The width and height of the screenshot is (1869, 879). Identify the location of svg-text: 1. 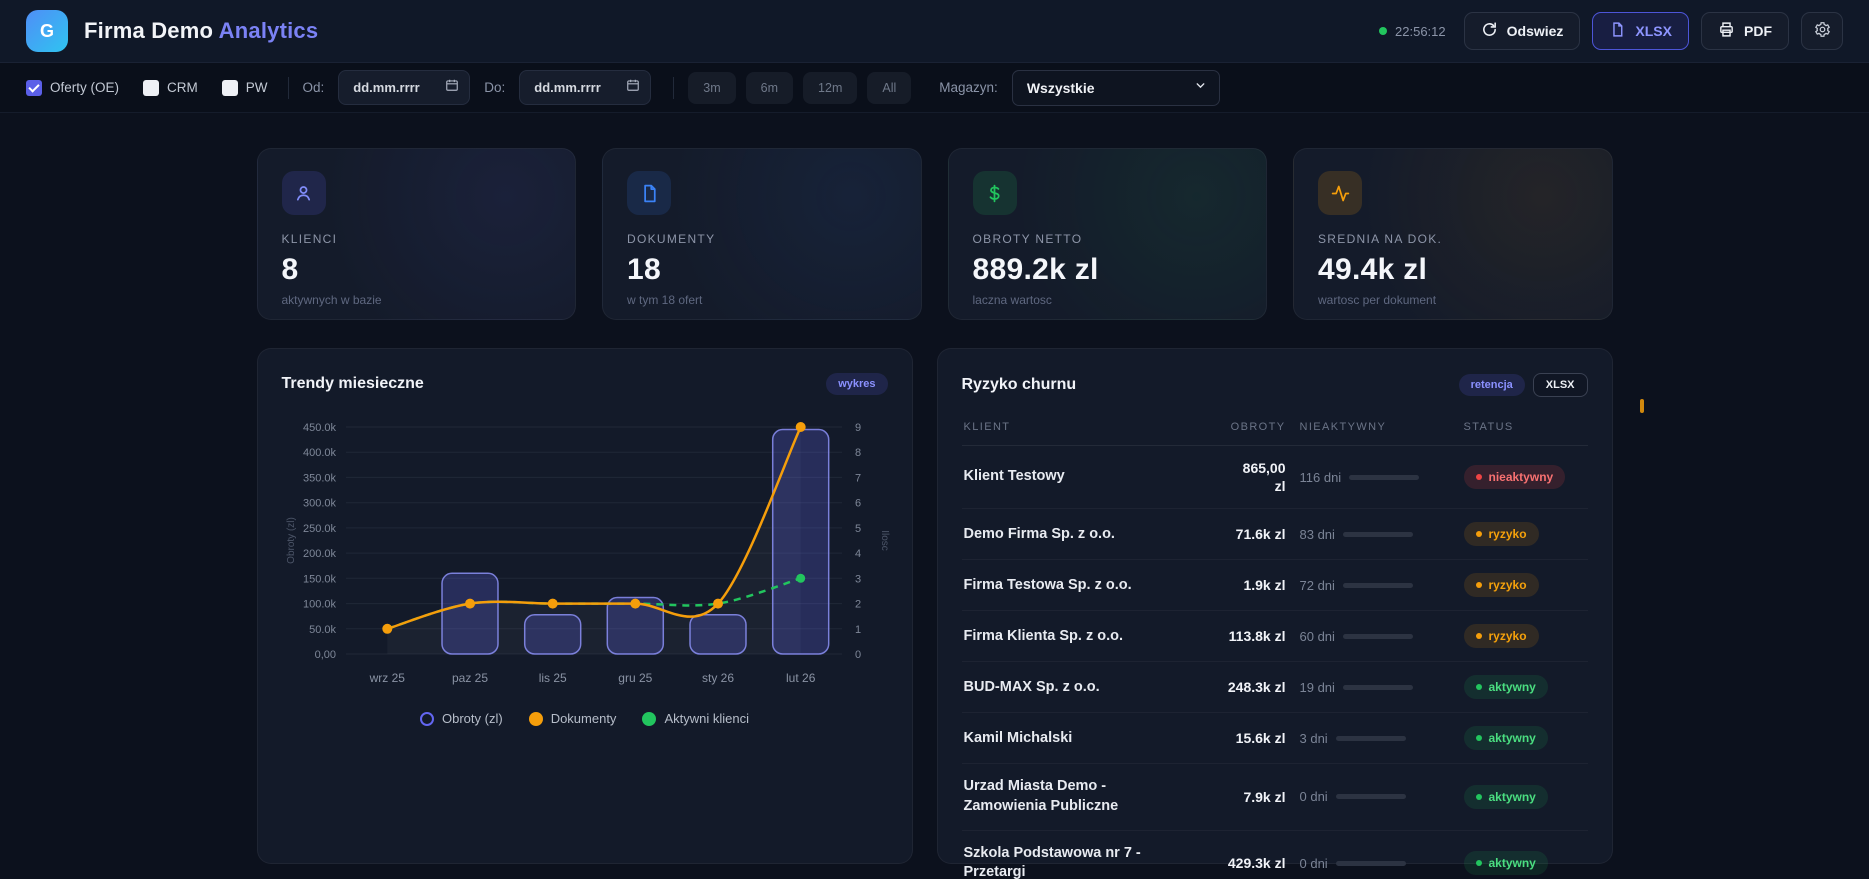
(858, 630).